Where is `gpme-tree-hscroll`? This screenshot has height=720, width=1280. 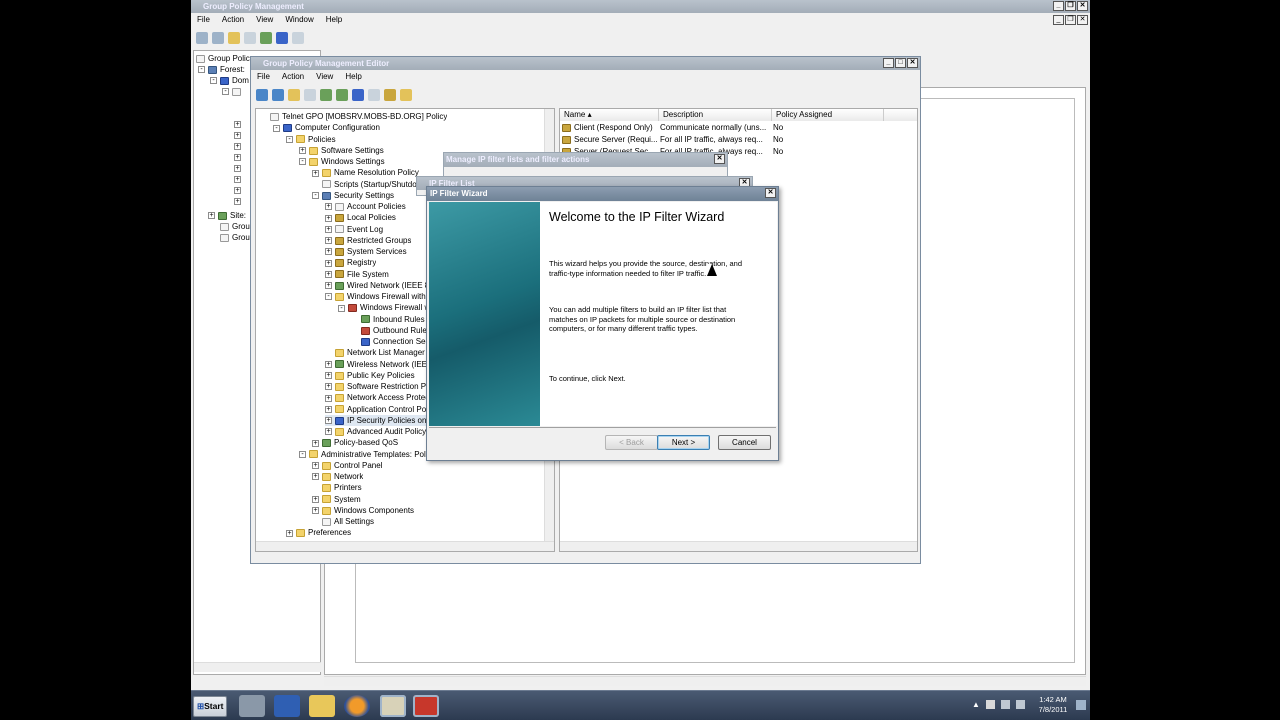 gpme-tree-hscroll is located at coordinates (405, 546).